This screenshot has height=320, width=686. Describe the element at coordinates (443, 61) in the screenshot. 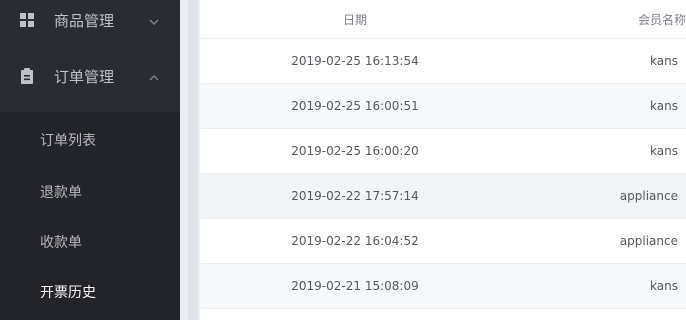

I see `table-row: 2019-02-25 16:13:54 kans` at that location.